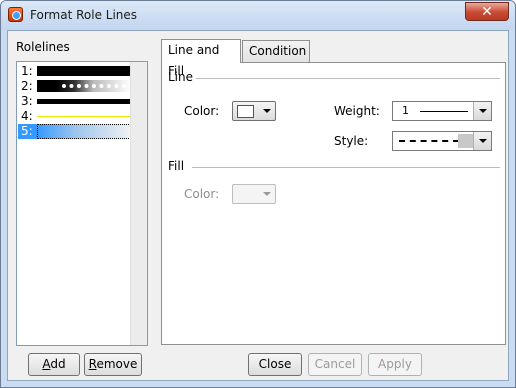 The height and width of the screenshot is (388, 516). What do you see at coordinates (58, 364) in the screenshot?
I see `add-label-rest: dd` at bounding box center [58, 364].